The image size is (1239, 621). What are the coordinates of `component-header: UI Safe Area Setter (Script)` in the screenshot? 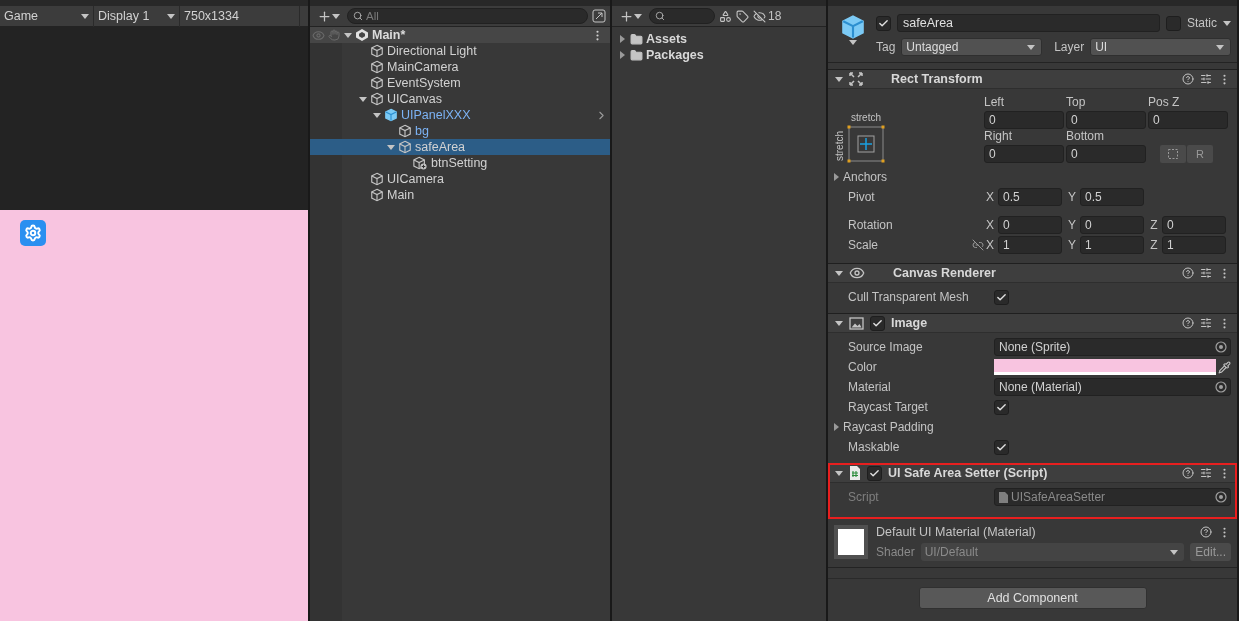 It's located at (1032, 473).